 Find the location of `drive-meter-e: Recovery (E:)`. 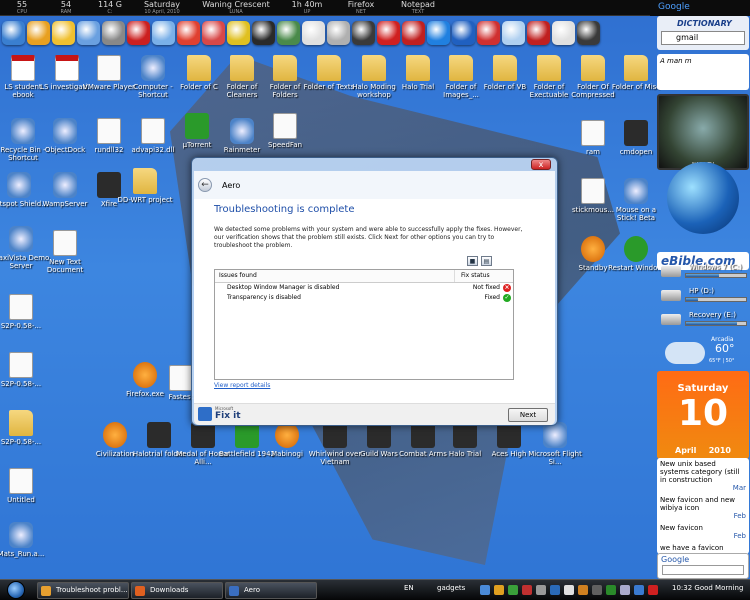

drive-meter-e: Recovery (E:) is located at coordinates (704, 320).